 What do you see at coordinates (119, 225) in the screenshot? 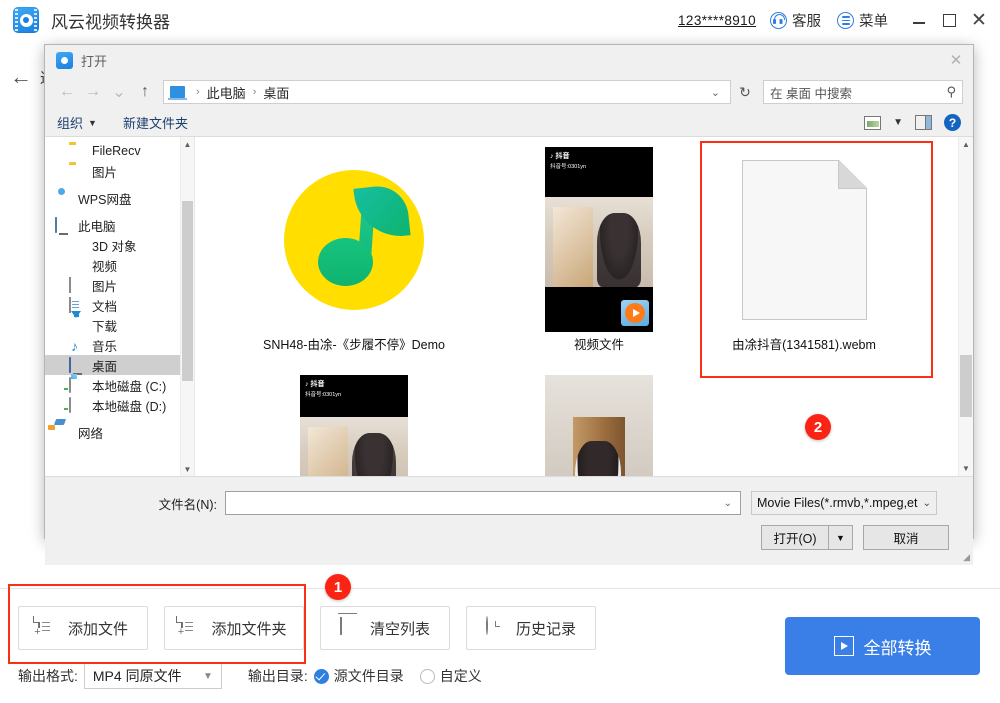
I see `sidebar-item-this-pc: 此电脑` at bounding box center [119, 225].